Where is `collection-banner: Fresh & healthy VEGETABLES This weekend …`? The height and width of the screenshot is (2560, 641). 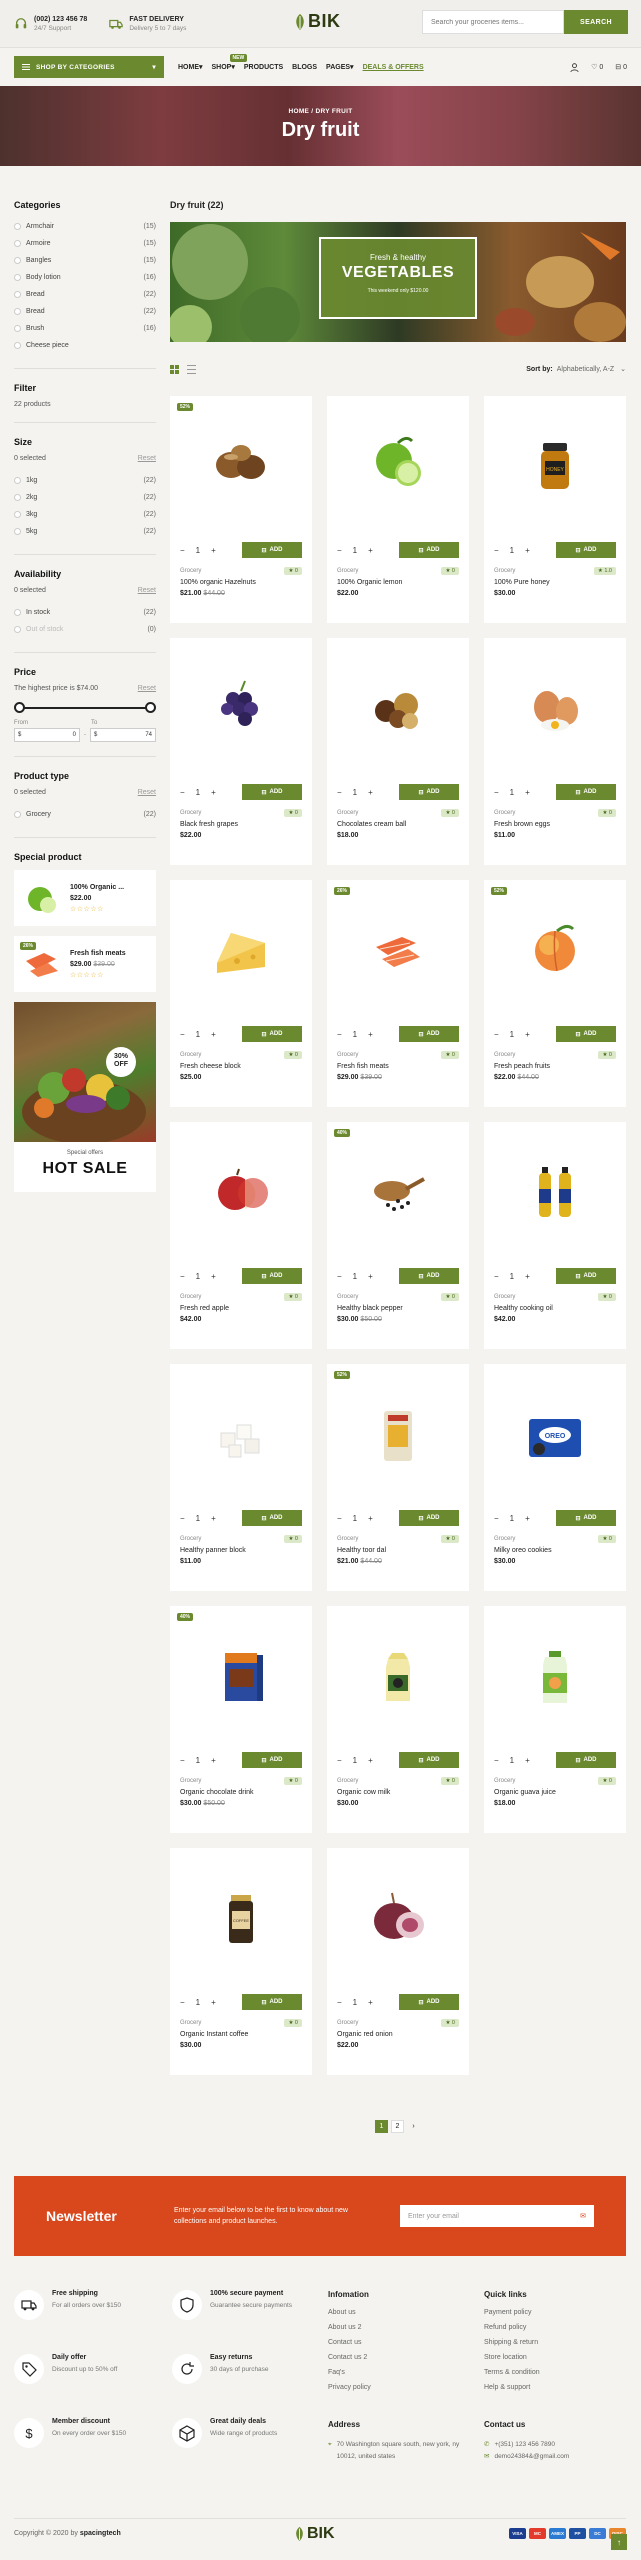 collection-banner: Fresh & healthy VEGETABLES This weekend … is located at coordinates (398, 282).